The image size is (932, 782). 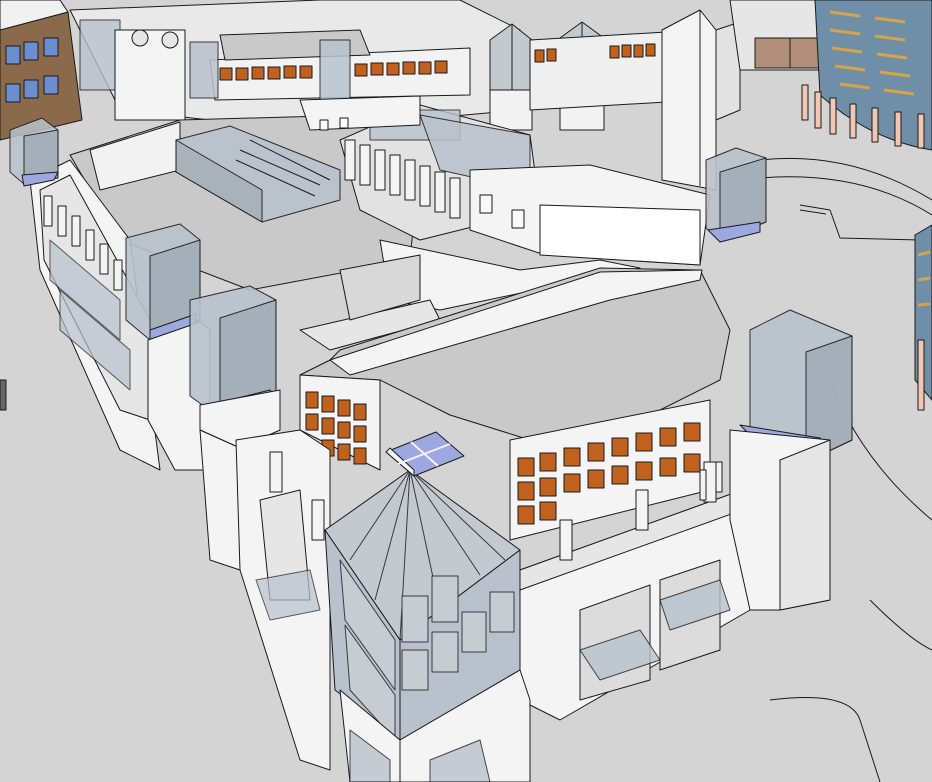 I want to click on left-edge-small-post, so click(x=3, y=395).